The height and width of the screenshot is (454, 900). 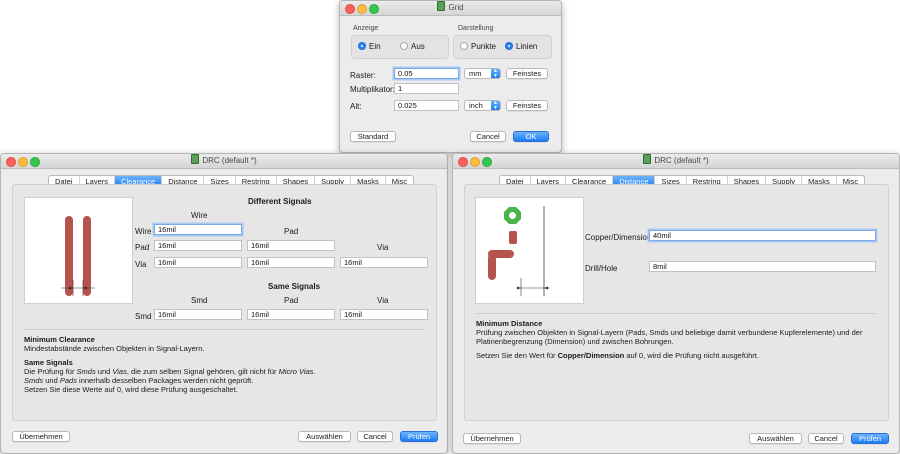 What do you see at coordinates (363, 75) in the screenshot?
I see `raster-label: Raster:` at bounding box center [363, 75].